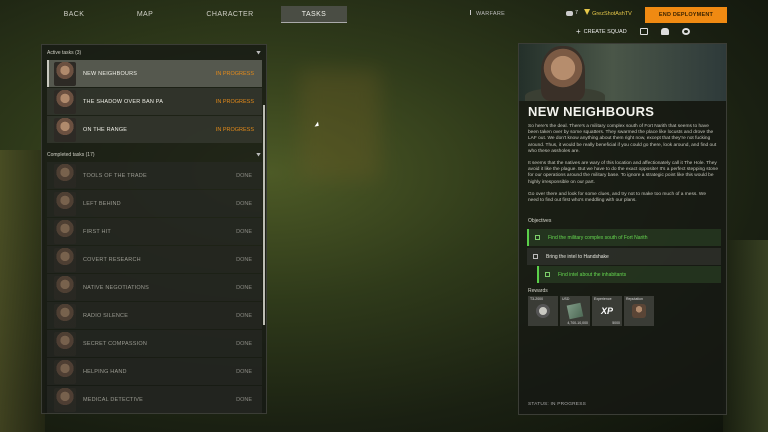  I want to click on reward-label: T3-2000, so click(537, 299).